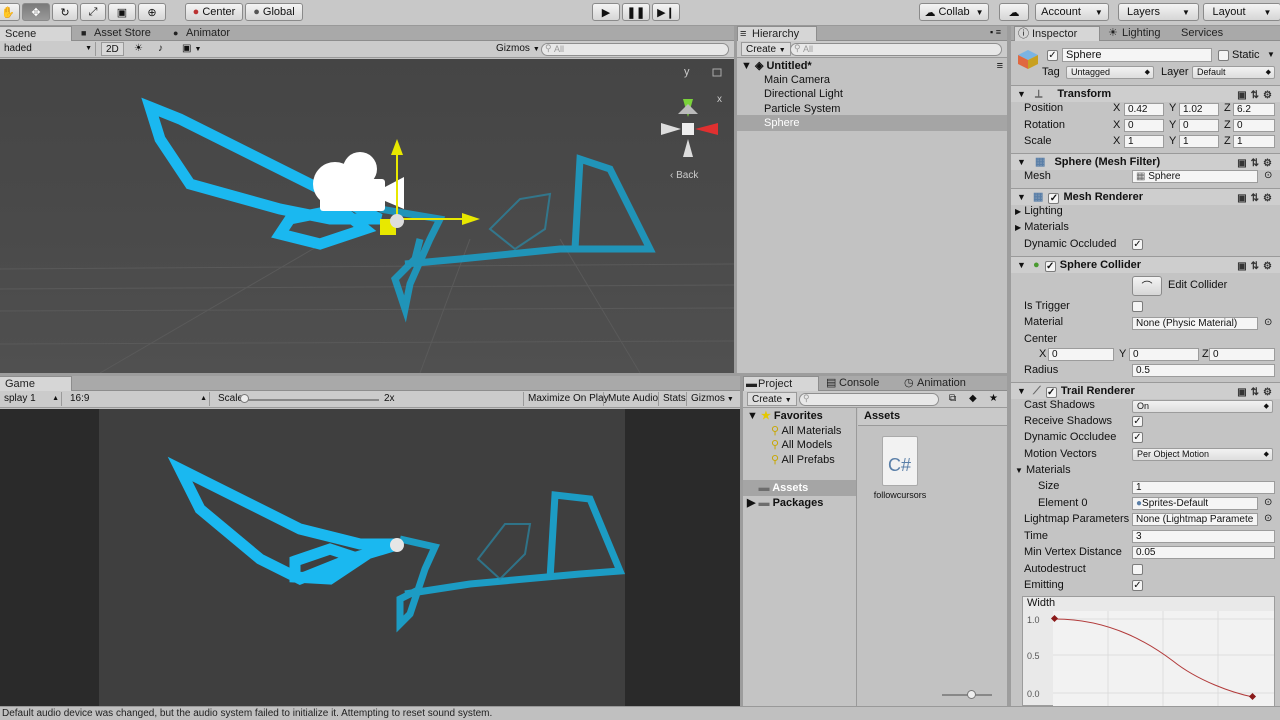 This screenshot has height=720, width=1280. I want to click on sphere-collider-header: ▼ ● ✓ Sphere Collider ▣⇅⚙, so click(1145, 264).